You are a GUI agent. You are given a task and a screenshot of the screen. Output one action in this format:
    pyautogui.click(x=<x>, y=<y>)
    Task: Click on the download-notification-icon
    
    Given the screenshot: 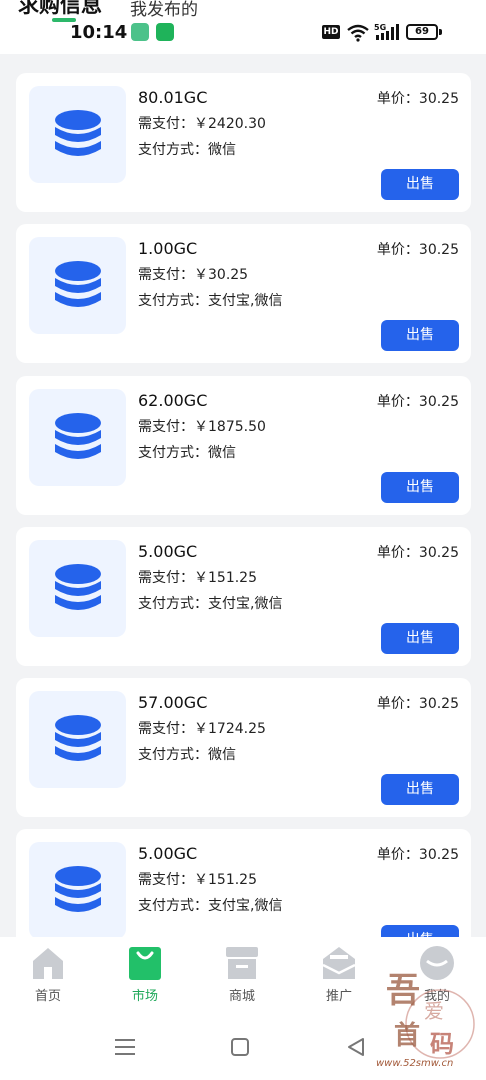 What is the action you would take?
    pyautogui.click(x=140, y=32)
    